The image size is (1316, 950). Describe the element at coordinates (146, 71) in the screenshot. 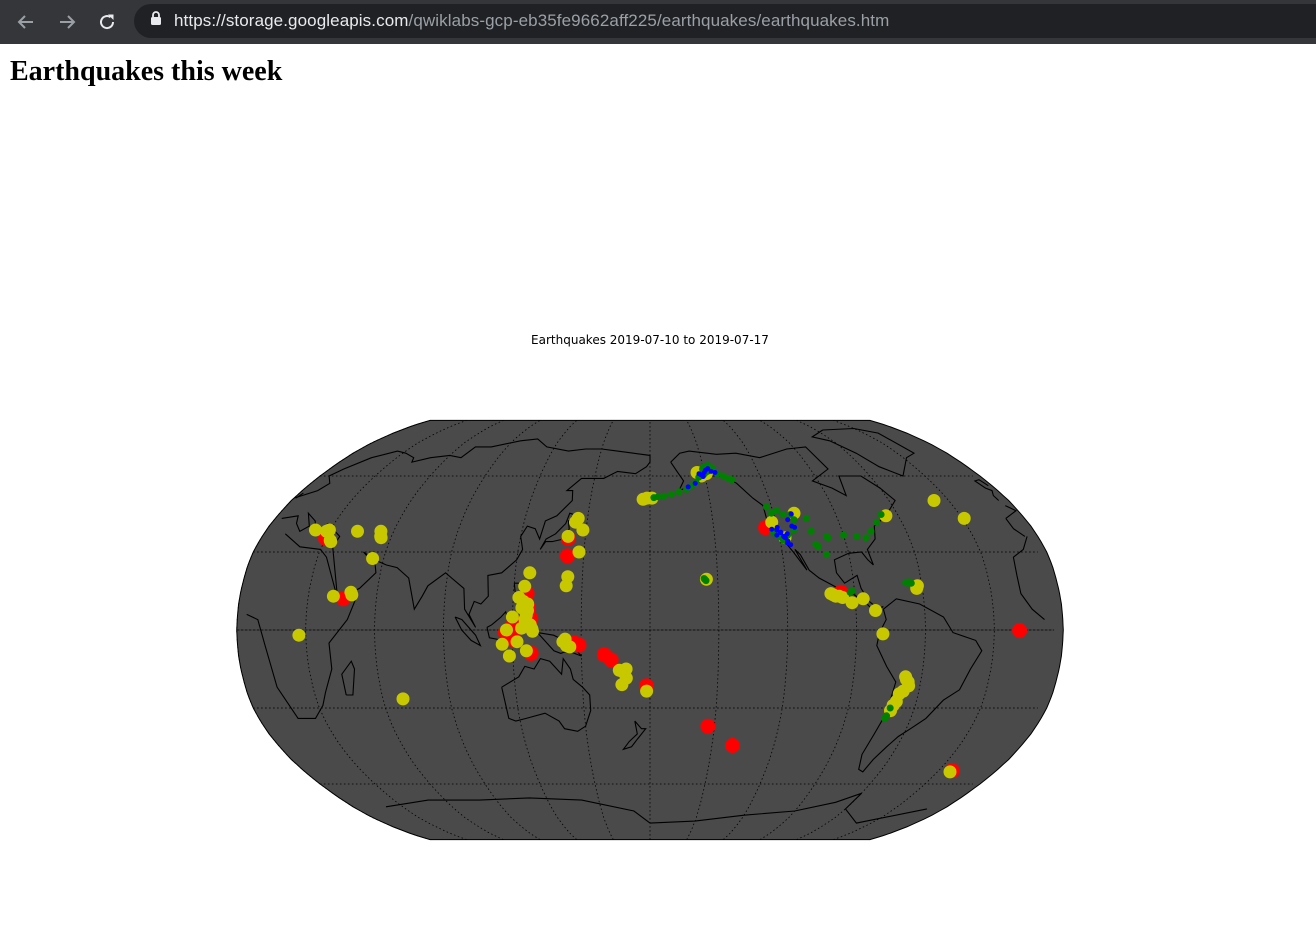

I see `page-title: Earthquakes this week` at that location.